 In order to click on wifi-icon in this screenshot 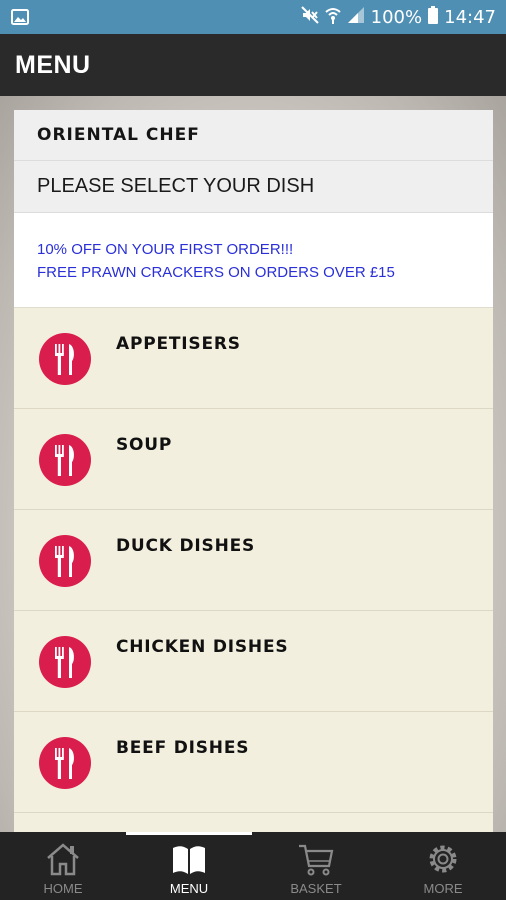, I will do `click(333, 17)`.